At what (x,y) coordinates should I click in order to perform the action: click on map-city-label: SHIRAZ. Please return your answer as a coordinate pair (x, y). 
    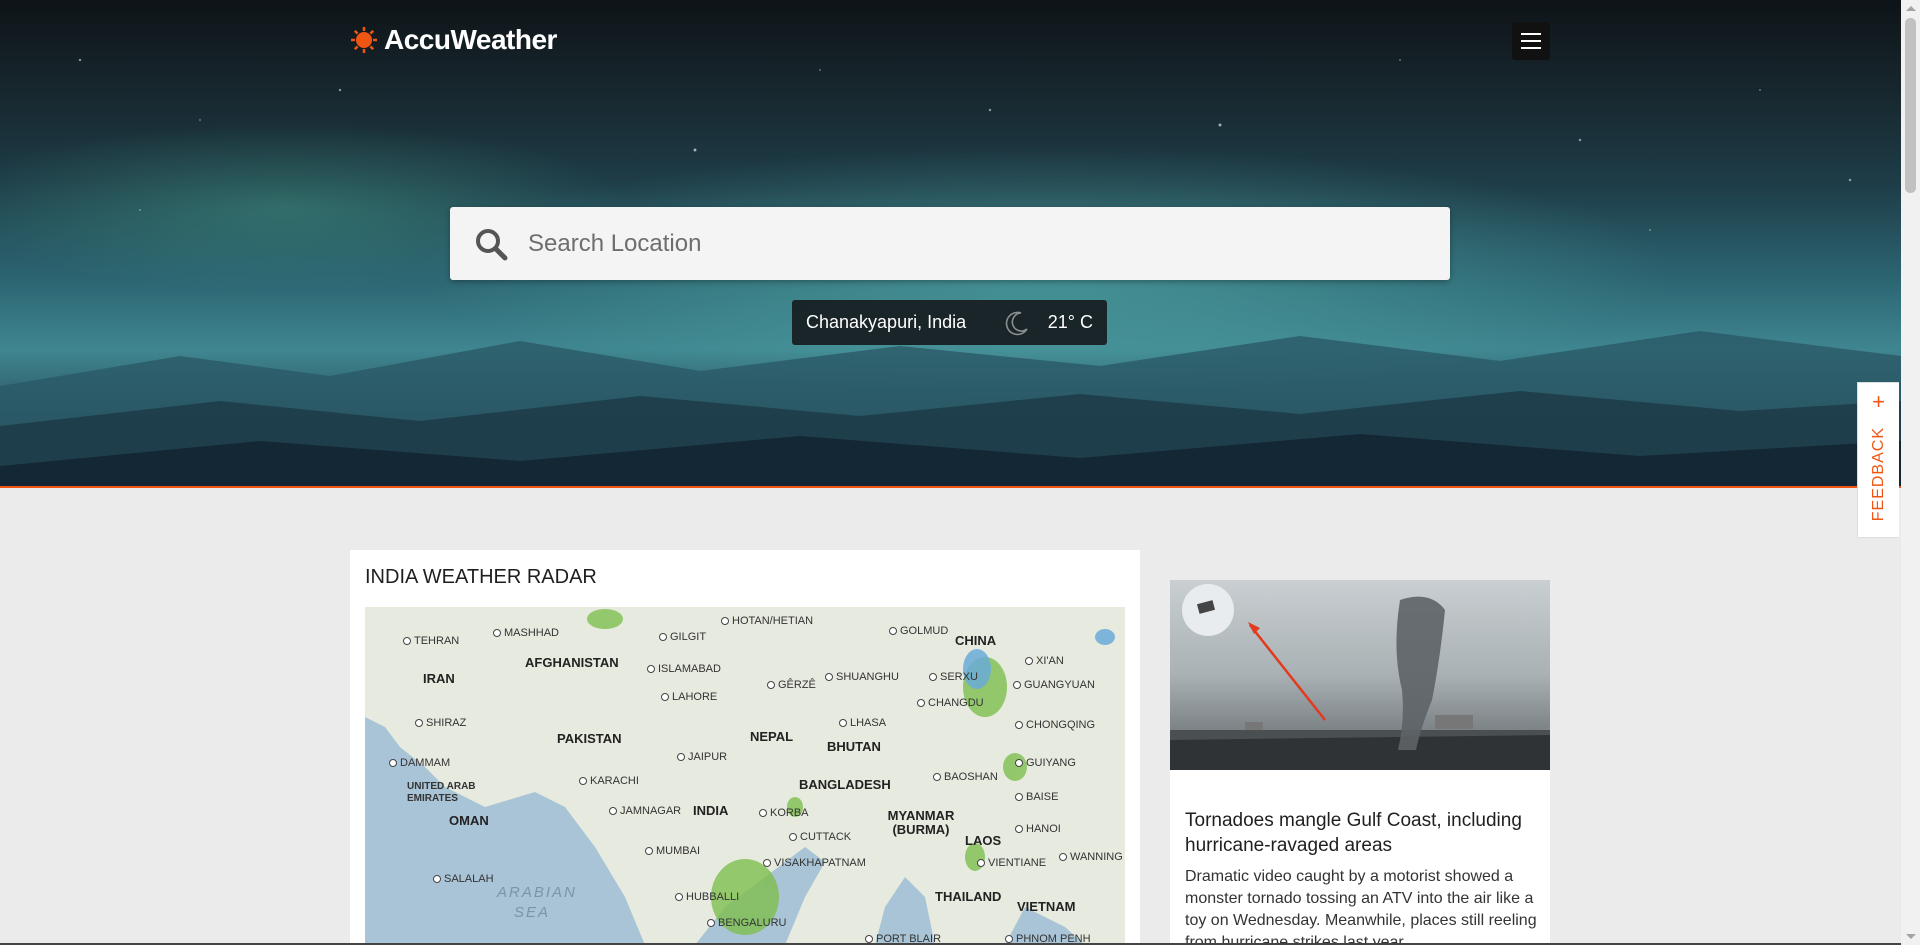
    Looking at the image, I should click on (440, 723).